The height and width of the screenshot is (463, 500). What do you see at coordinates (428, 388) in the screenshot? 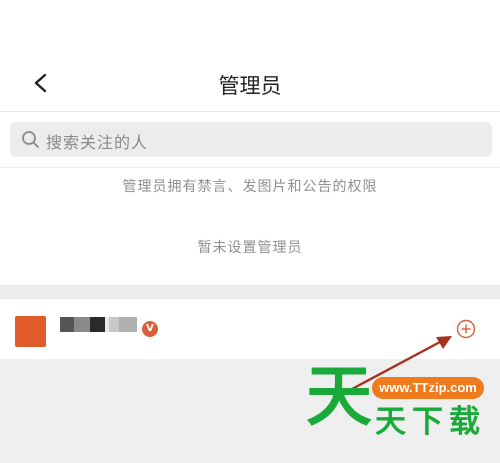
I see `watermark-url: www.TTzip.com` at bounding box center [428, 388].